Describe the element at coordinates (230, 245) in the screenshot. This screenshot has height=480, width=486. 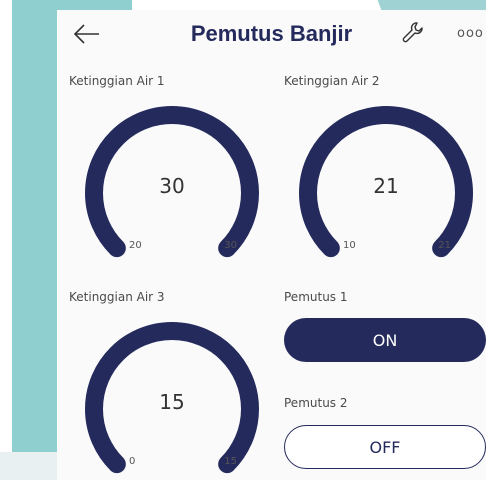
I see `gauge-1-max: 30` at that location.